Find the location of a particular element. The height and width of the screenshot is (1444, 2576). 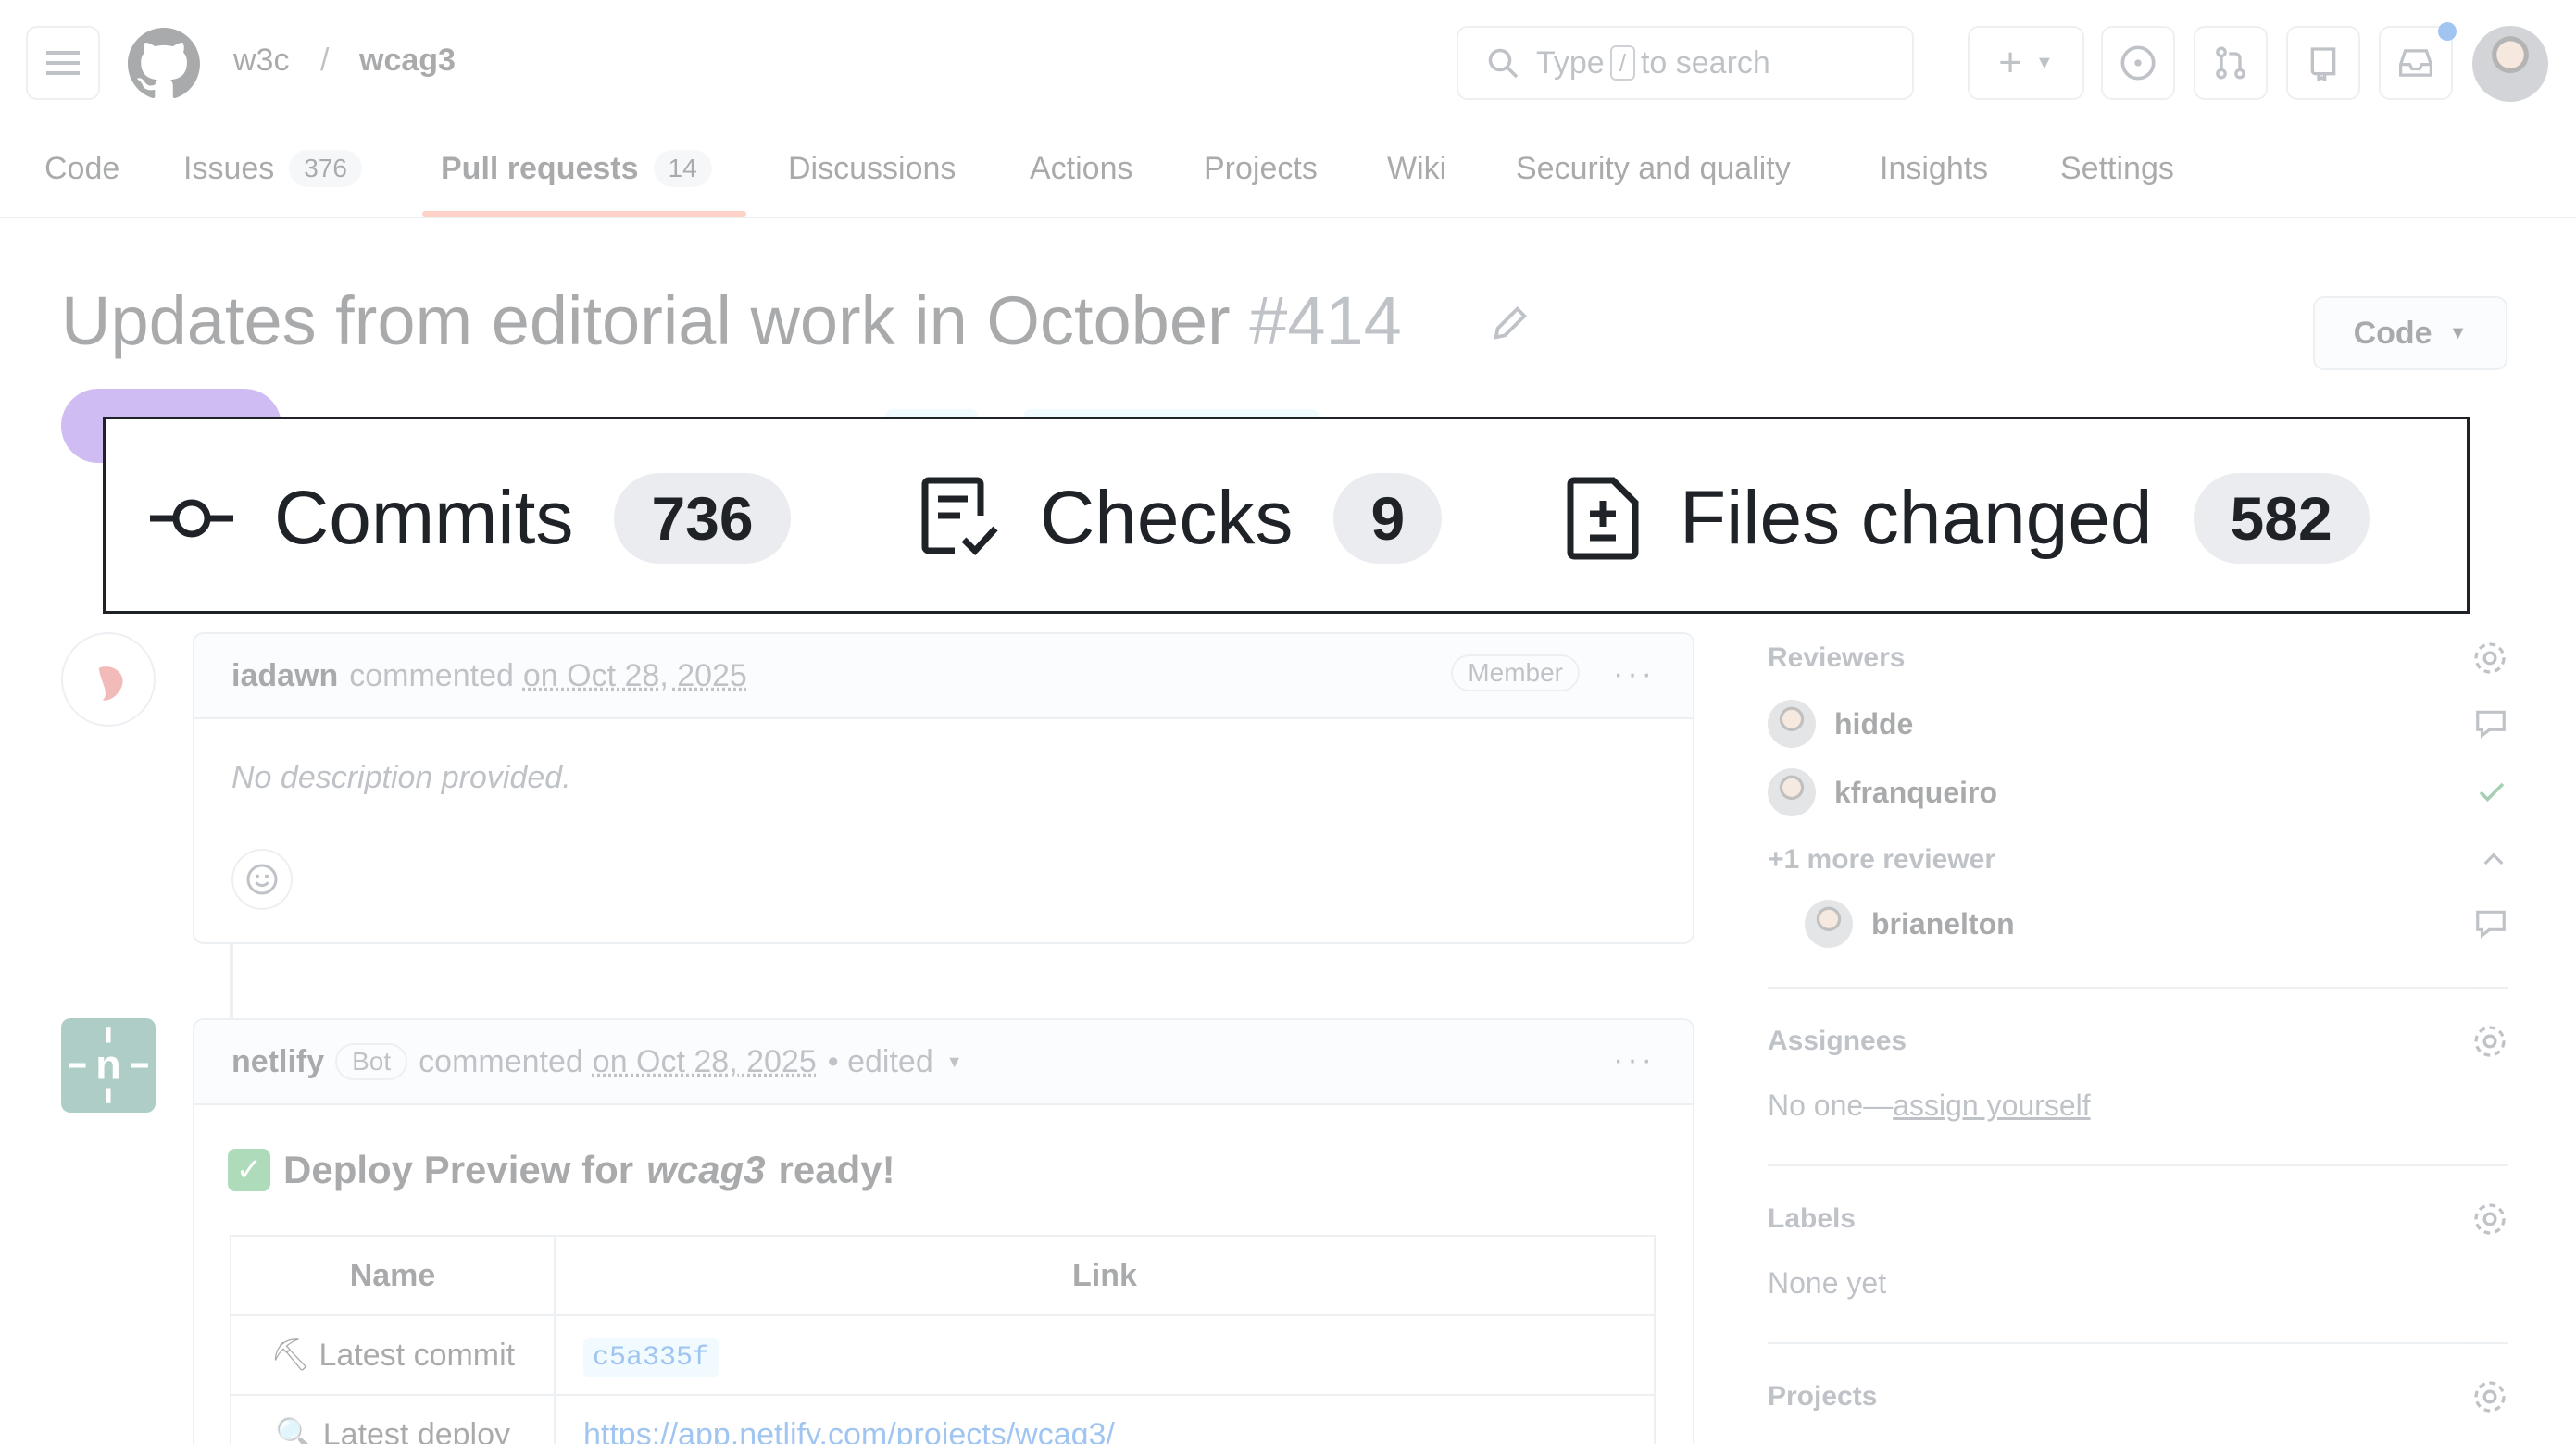

netlify-logo-icon: n is located at coordinates (108, 1065).